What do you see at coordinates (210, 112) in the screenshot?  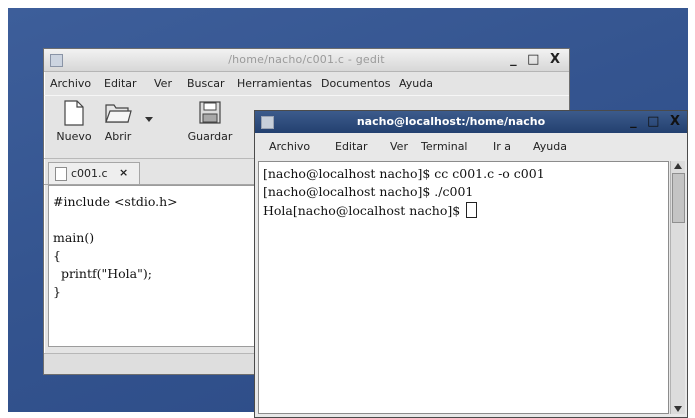 I see `floppy-disk-icon` at bounding box center [210, 112].